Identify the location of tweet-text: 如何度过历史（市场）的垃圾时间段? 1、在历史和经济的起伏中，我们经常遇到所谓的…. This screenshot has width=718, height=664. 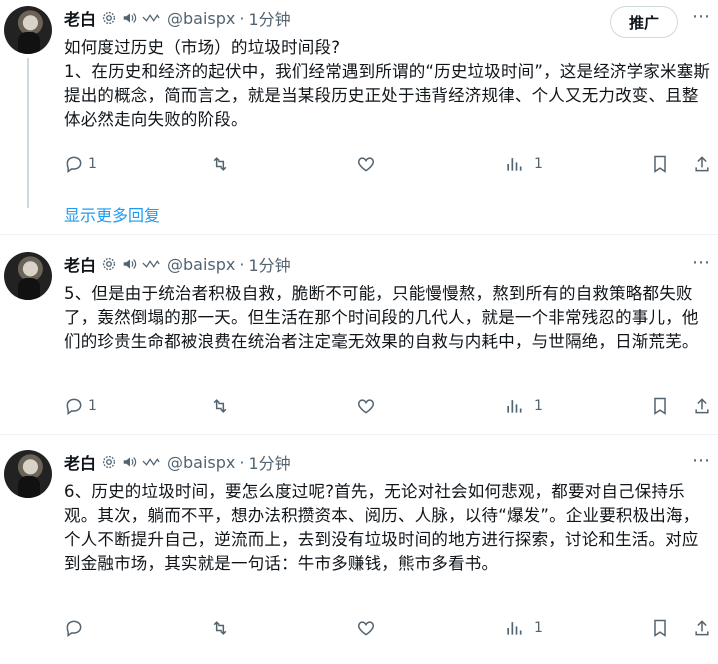
(387, 83).